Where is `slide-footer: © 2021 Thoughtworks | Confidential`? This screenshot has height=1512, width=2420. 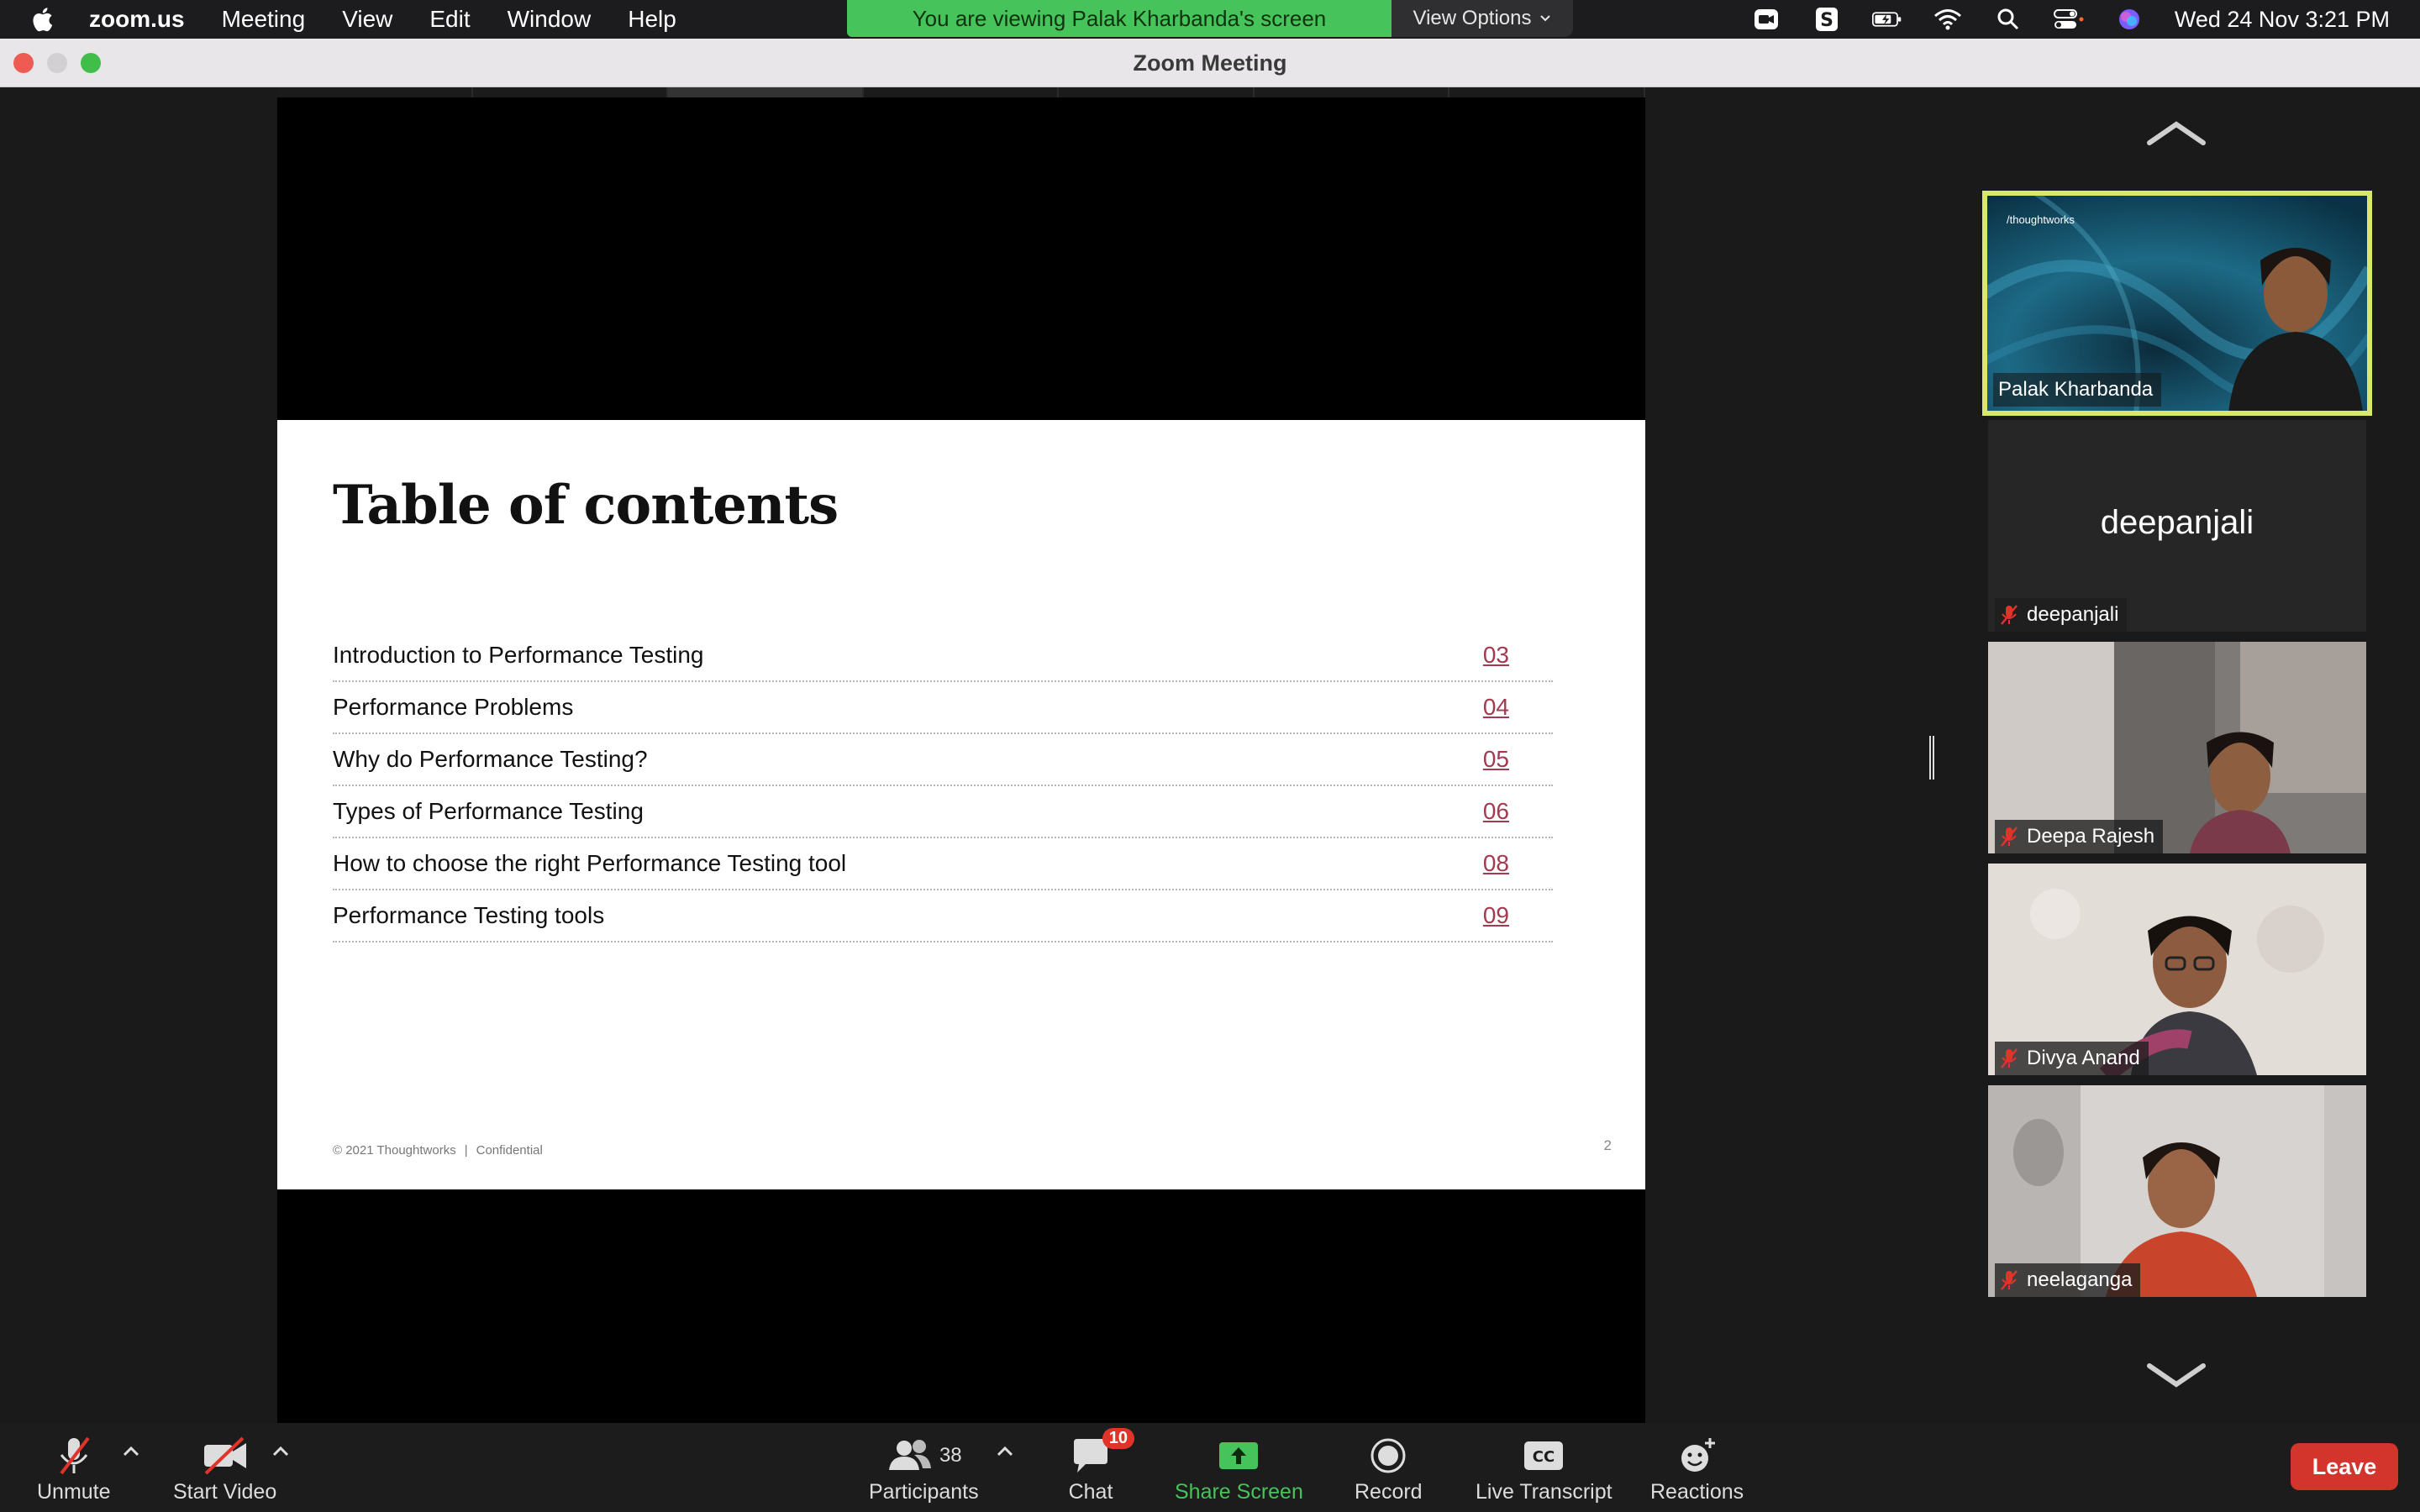
slide-footer: © 2021 Thoughtworks | Confidential is located at coordinates (438, 1150).